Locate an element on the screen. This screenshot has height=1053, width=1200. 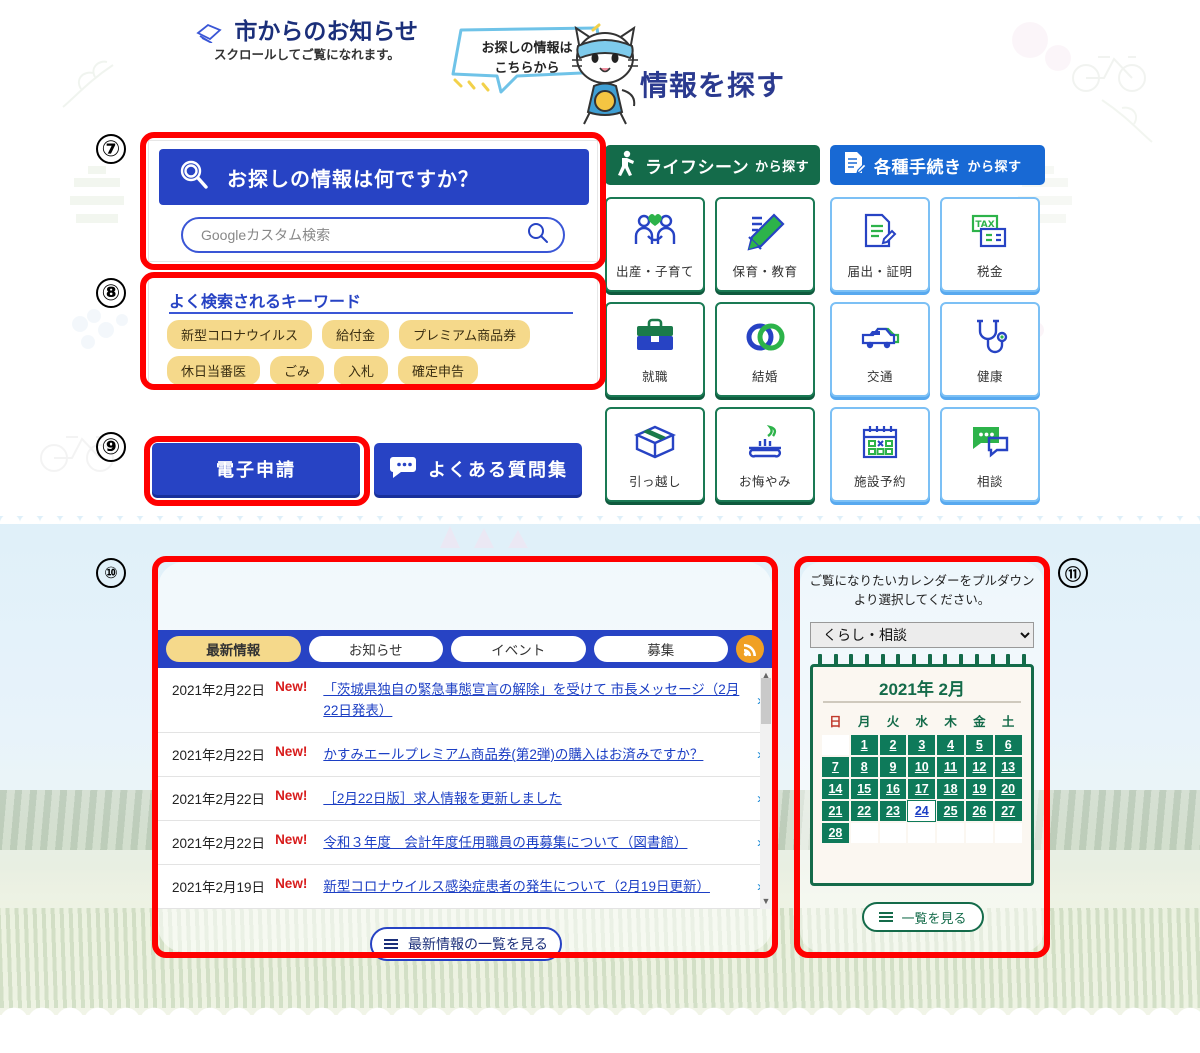
new-badge: New! is located at coordinates (291, 751).